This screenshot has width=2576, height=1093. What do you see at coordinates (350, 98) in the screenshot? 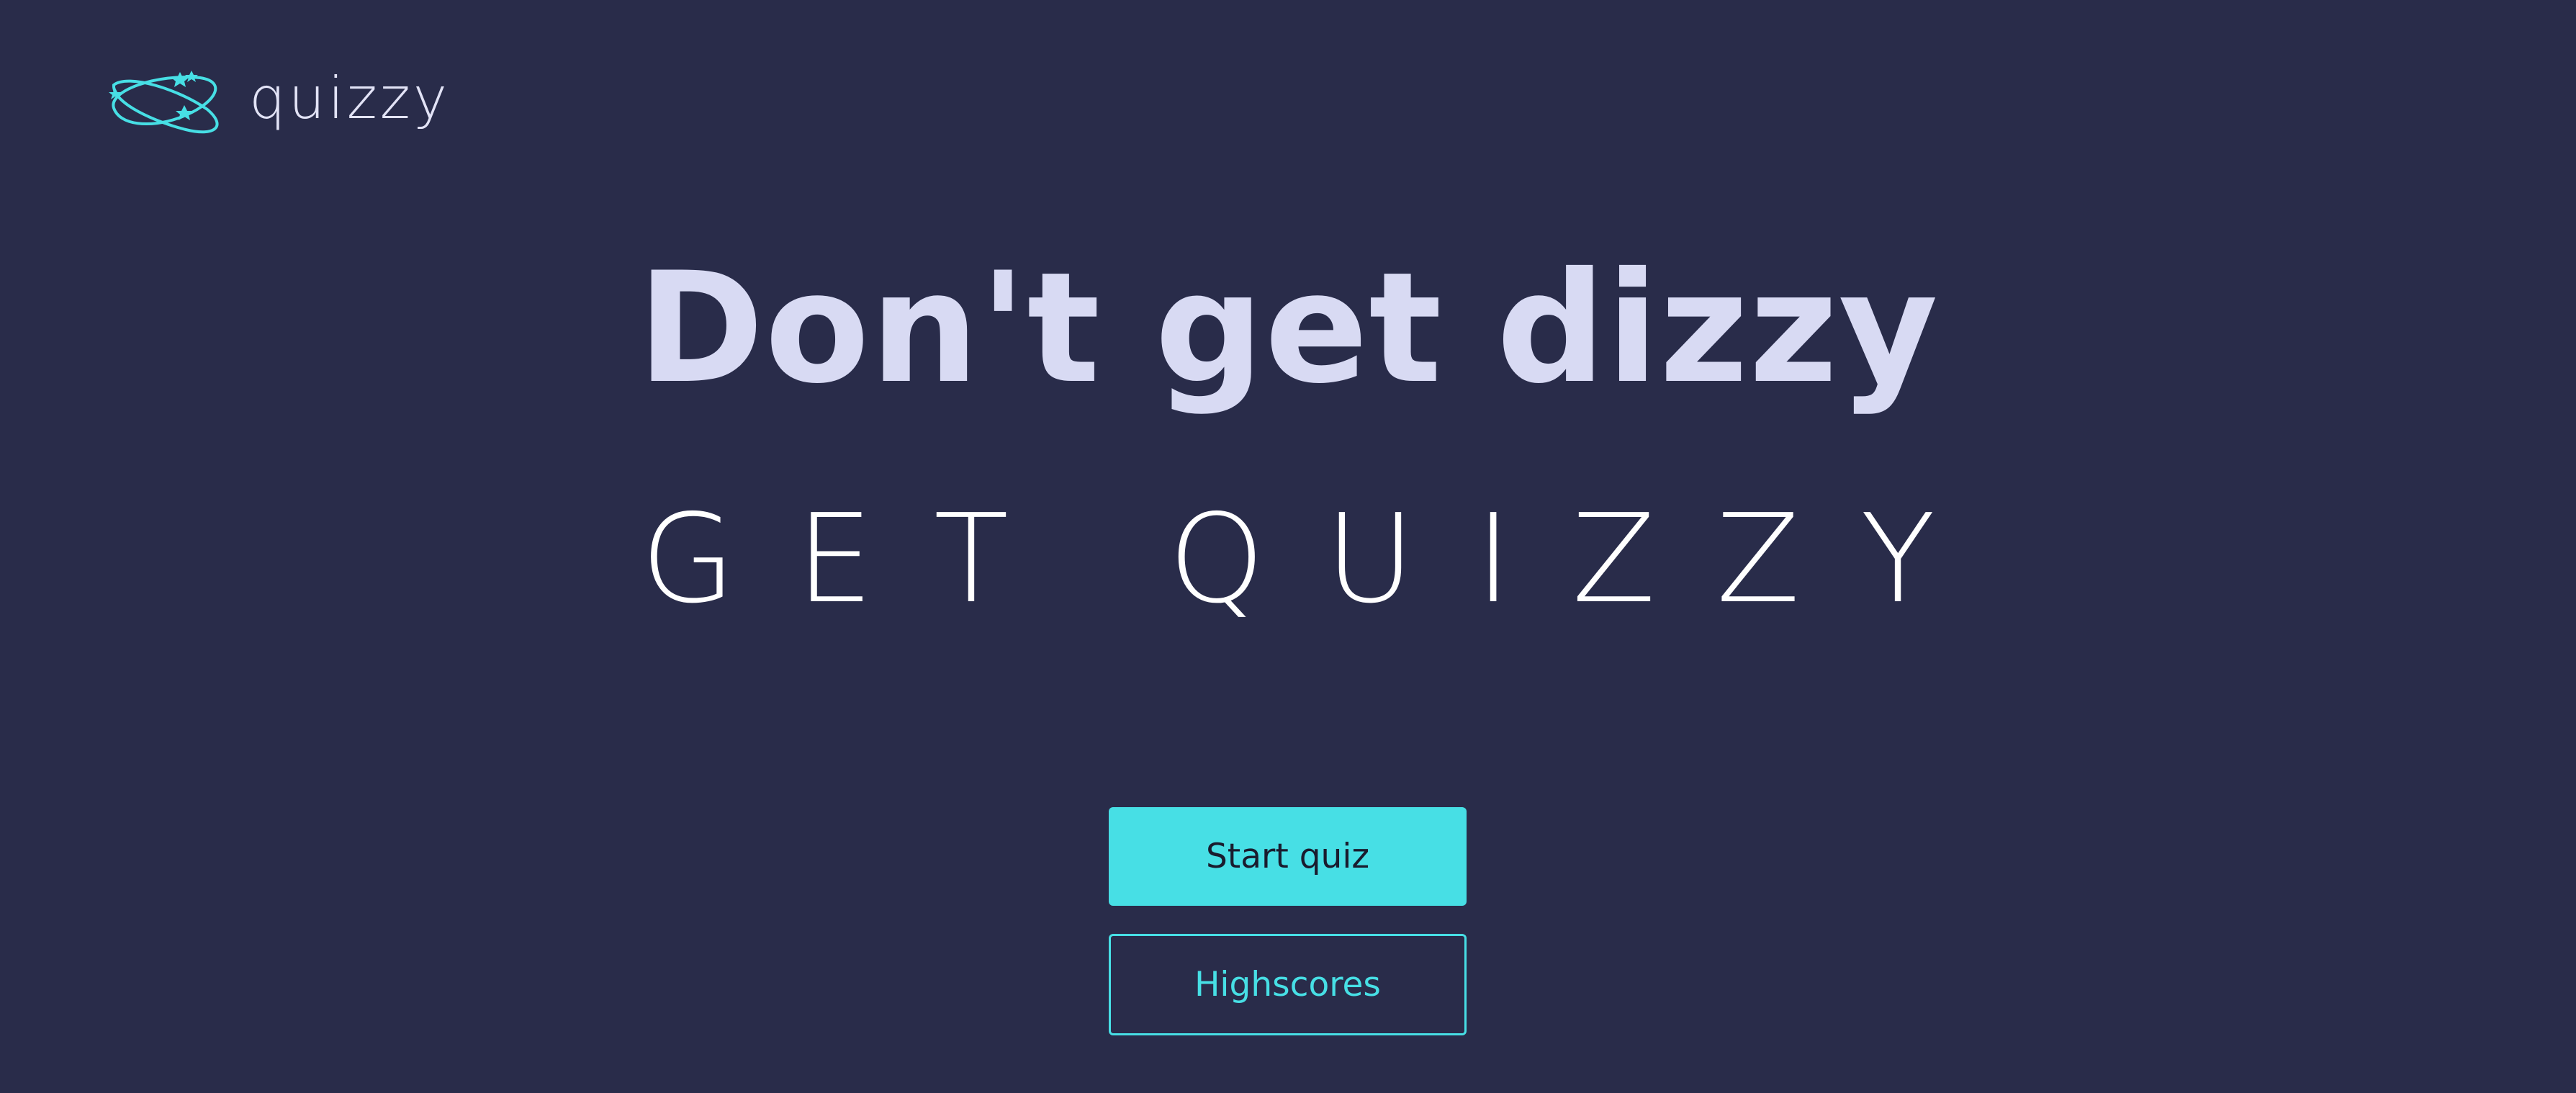
I see `brand-name: quizzy` at bounding box center [350, 98].